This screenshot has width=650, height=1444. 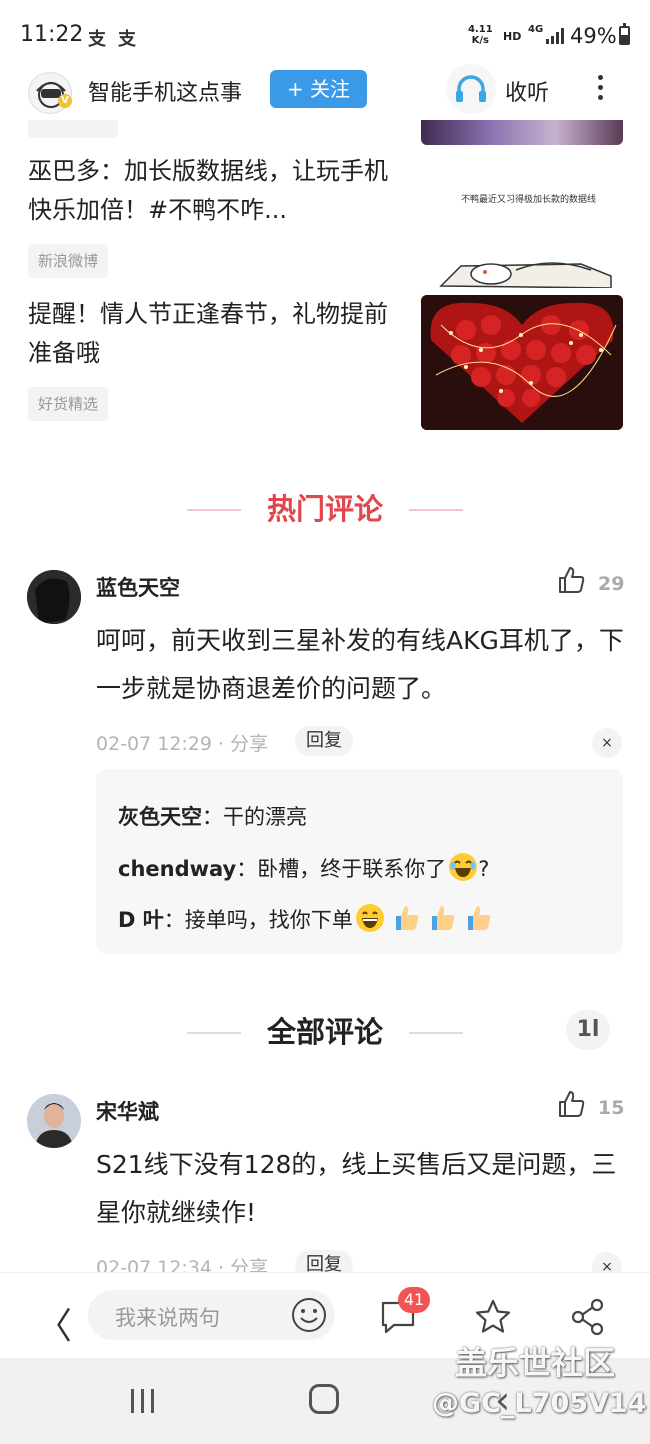 I want to click on star-icon, so click(x=493, y=1317).